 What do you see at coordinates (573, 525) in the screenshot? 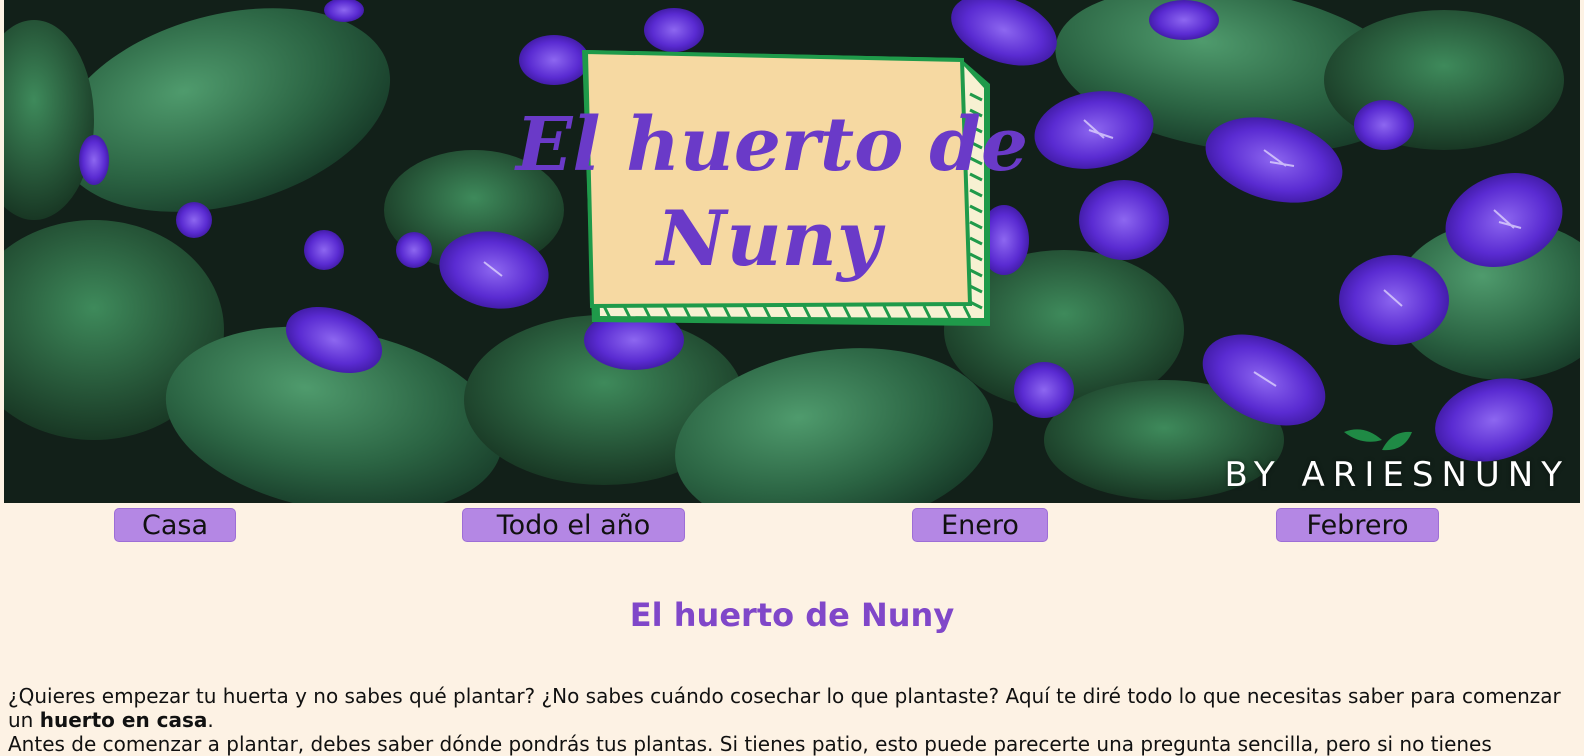
I see `nav-button-todo-el-ano: Todo el año` at bounding box center [573, 525].